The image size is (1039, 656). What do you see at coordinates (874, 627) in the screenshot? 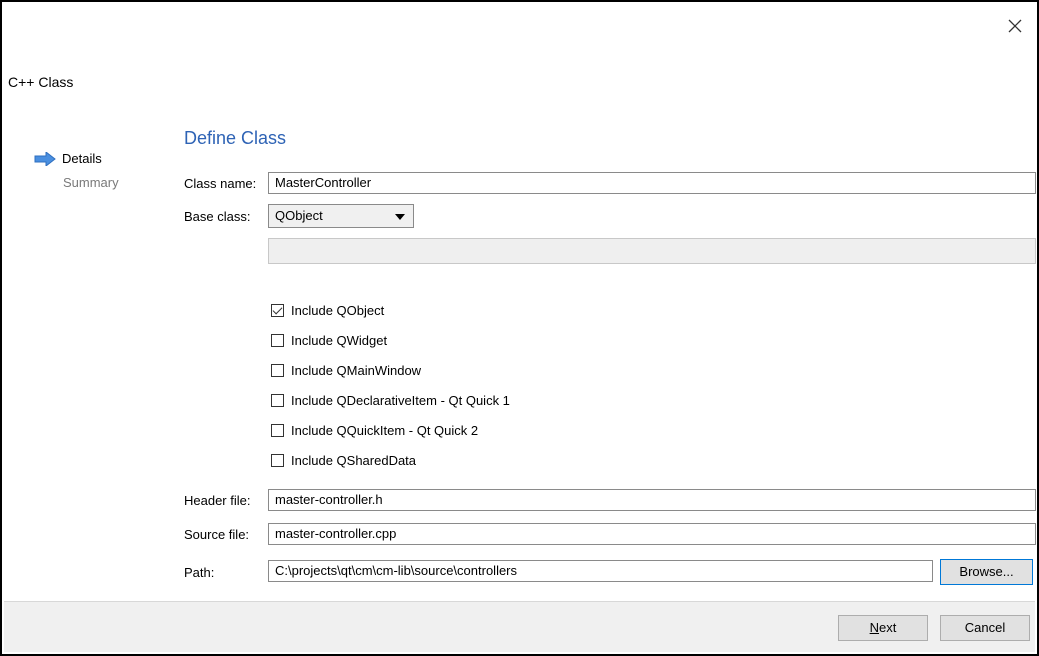
I see `next-mnemonic: N` at bounding box center [874, 627].